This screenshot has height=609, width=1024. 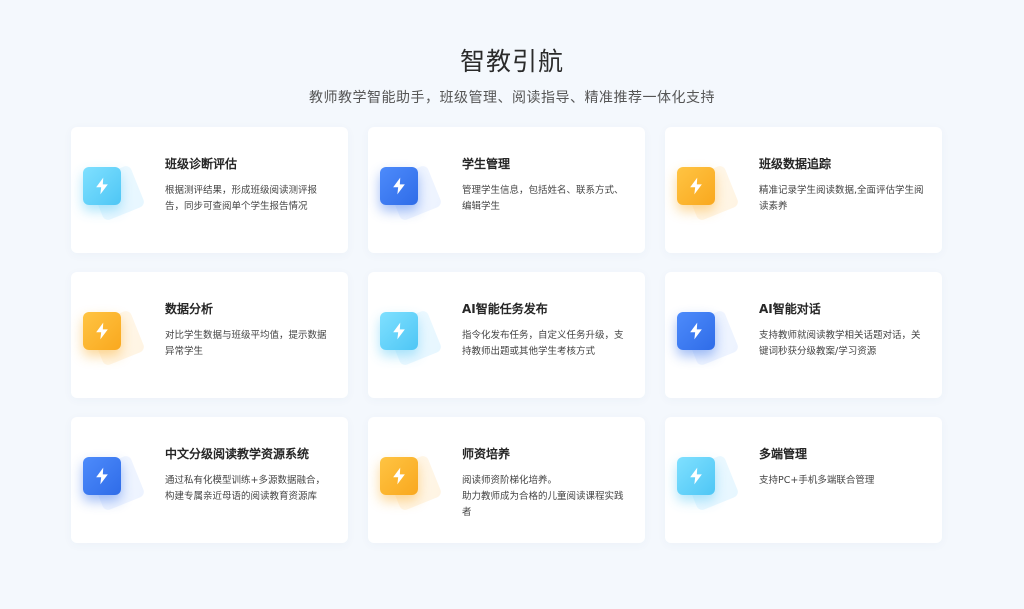 I want to click on card-description: 通过私有化模型训练+多源数据融合，构建专属亲近母语的阅读教育资源库, so click(x=245, y=488).